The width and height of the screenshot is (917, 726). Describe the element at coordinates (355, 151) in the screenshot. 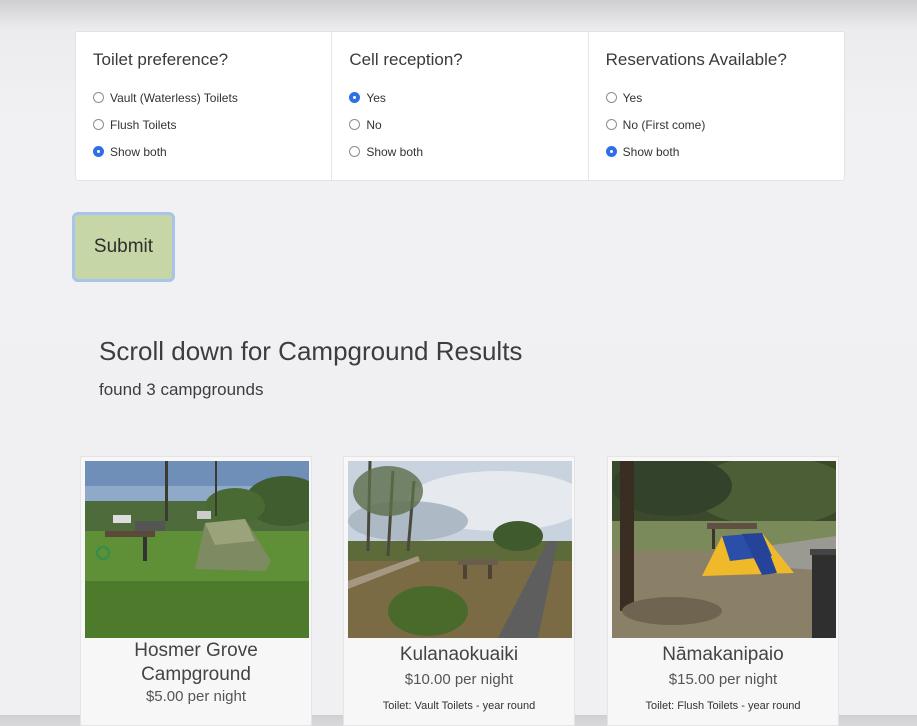

I see `radio-cell-show-both` at that location.